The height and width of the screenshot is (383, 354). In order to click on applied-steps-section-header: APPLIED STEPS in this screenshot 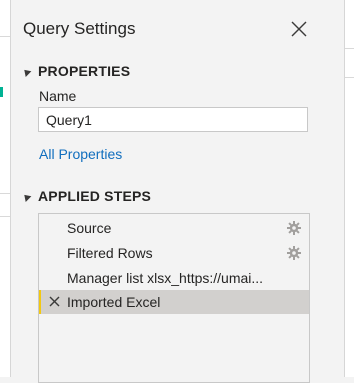, I will do `click(86, 196)`.